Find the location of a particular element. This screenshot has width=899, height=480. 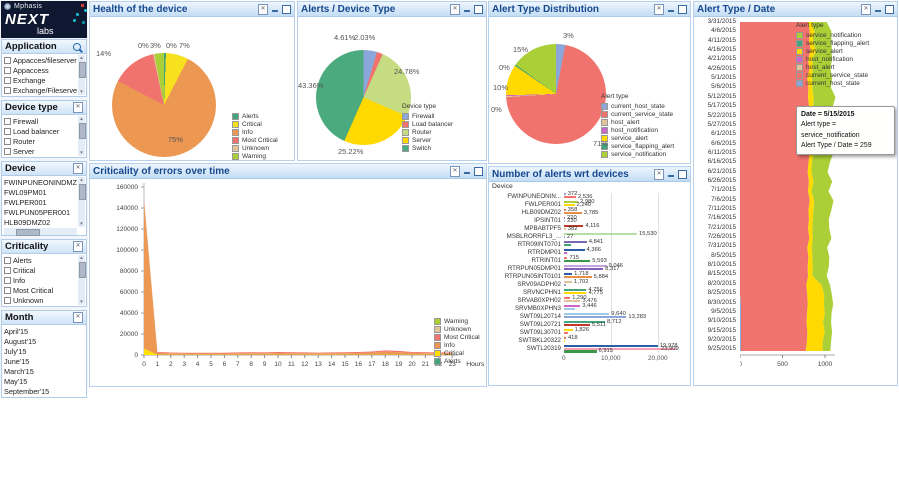

device-type-pie-chart is located at coordinates (363, 97).